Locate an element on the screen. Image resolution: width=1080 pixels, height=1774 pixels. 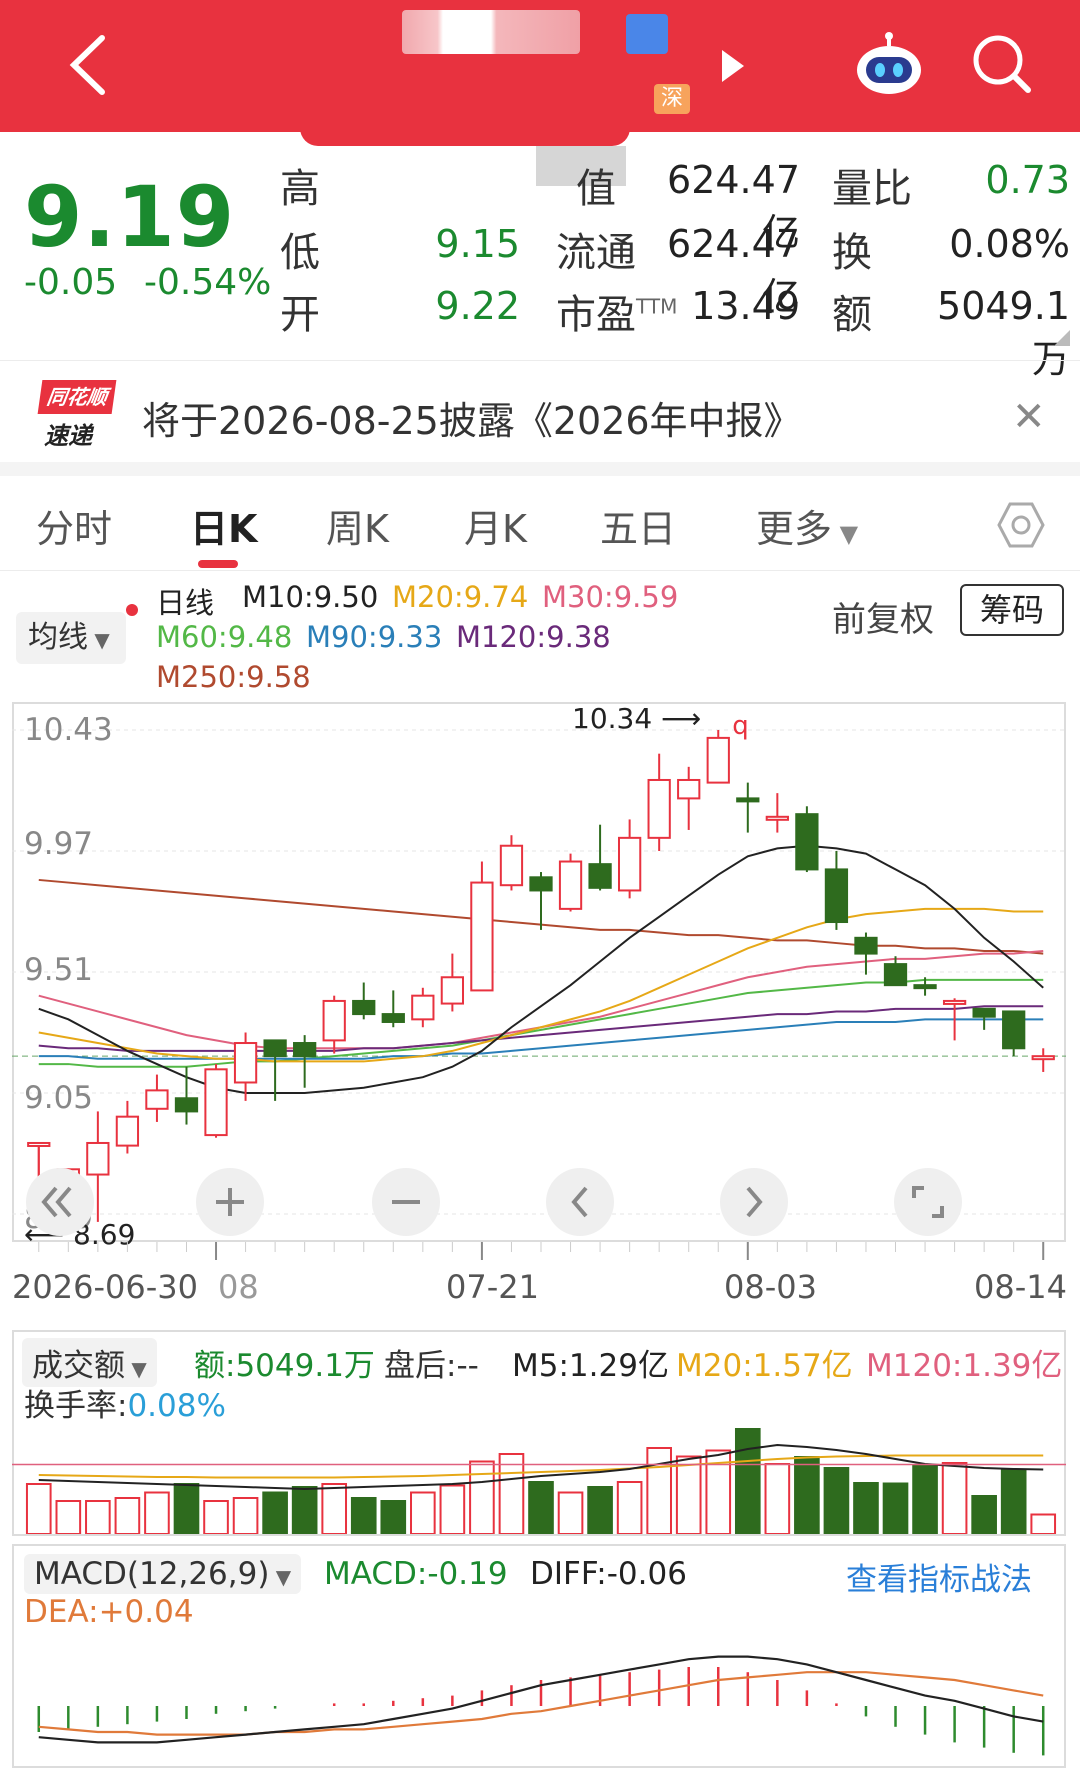
chevron-right-icon is located at coordinates (754, 1202).